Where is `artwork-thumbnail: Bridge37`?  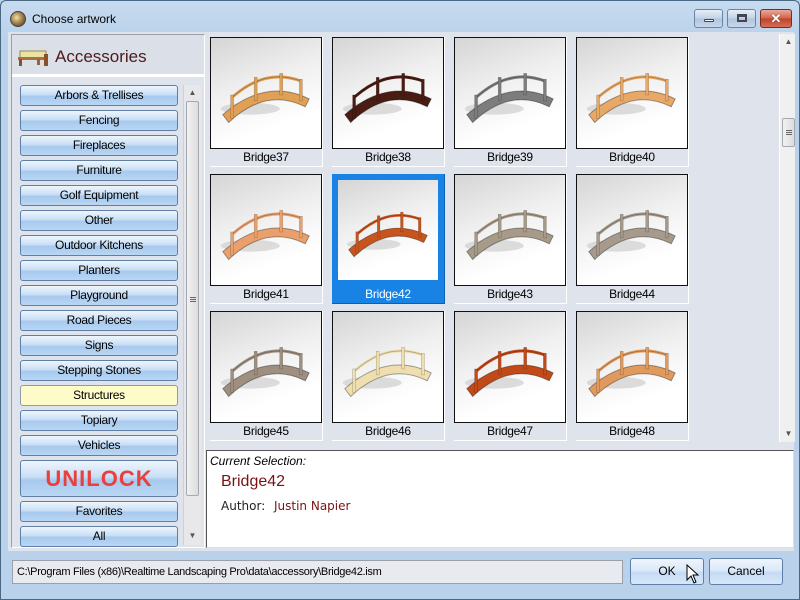 artwork-thumbnail: Bridge37 is located at coordinates (266, 102).